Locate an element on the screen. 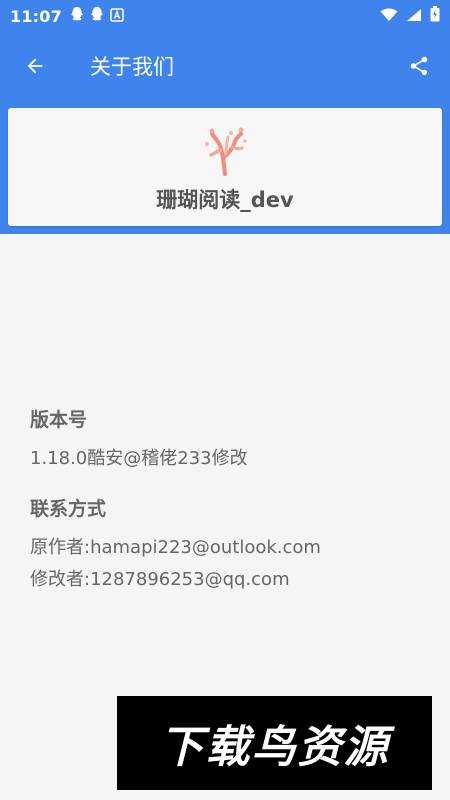 The height and width of the screenshot is (800, 450). version-value: 1.18.0酷安@稽佬233修改 is located at coordinates (139, 458).